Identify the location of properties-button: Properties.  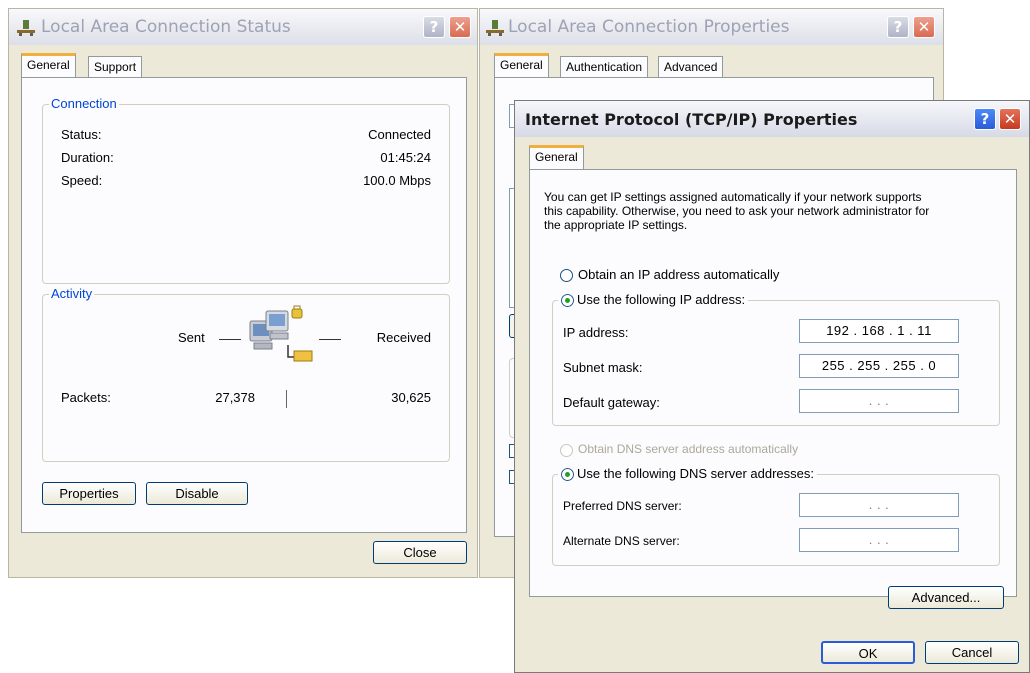
(89, 493).